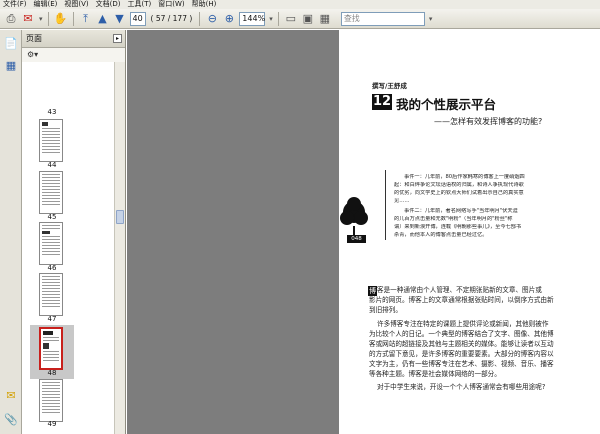 The image size is (600, 434). Describe the element at coordinates (389, 86) in the screenshot. I see `author-line: 撰写/王舒成` at that location.